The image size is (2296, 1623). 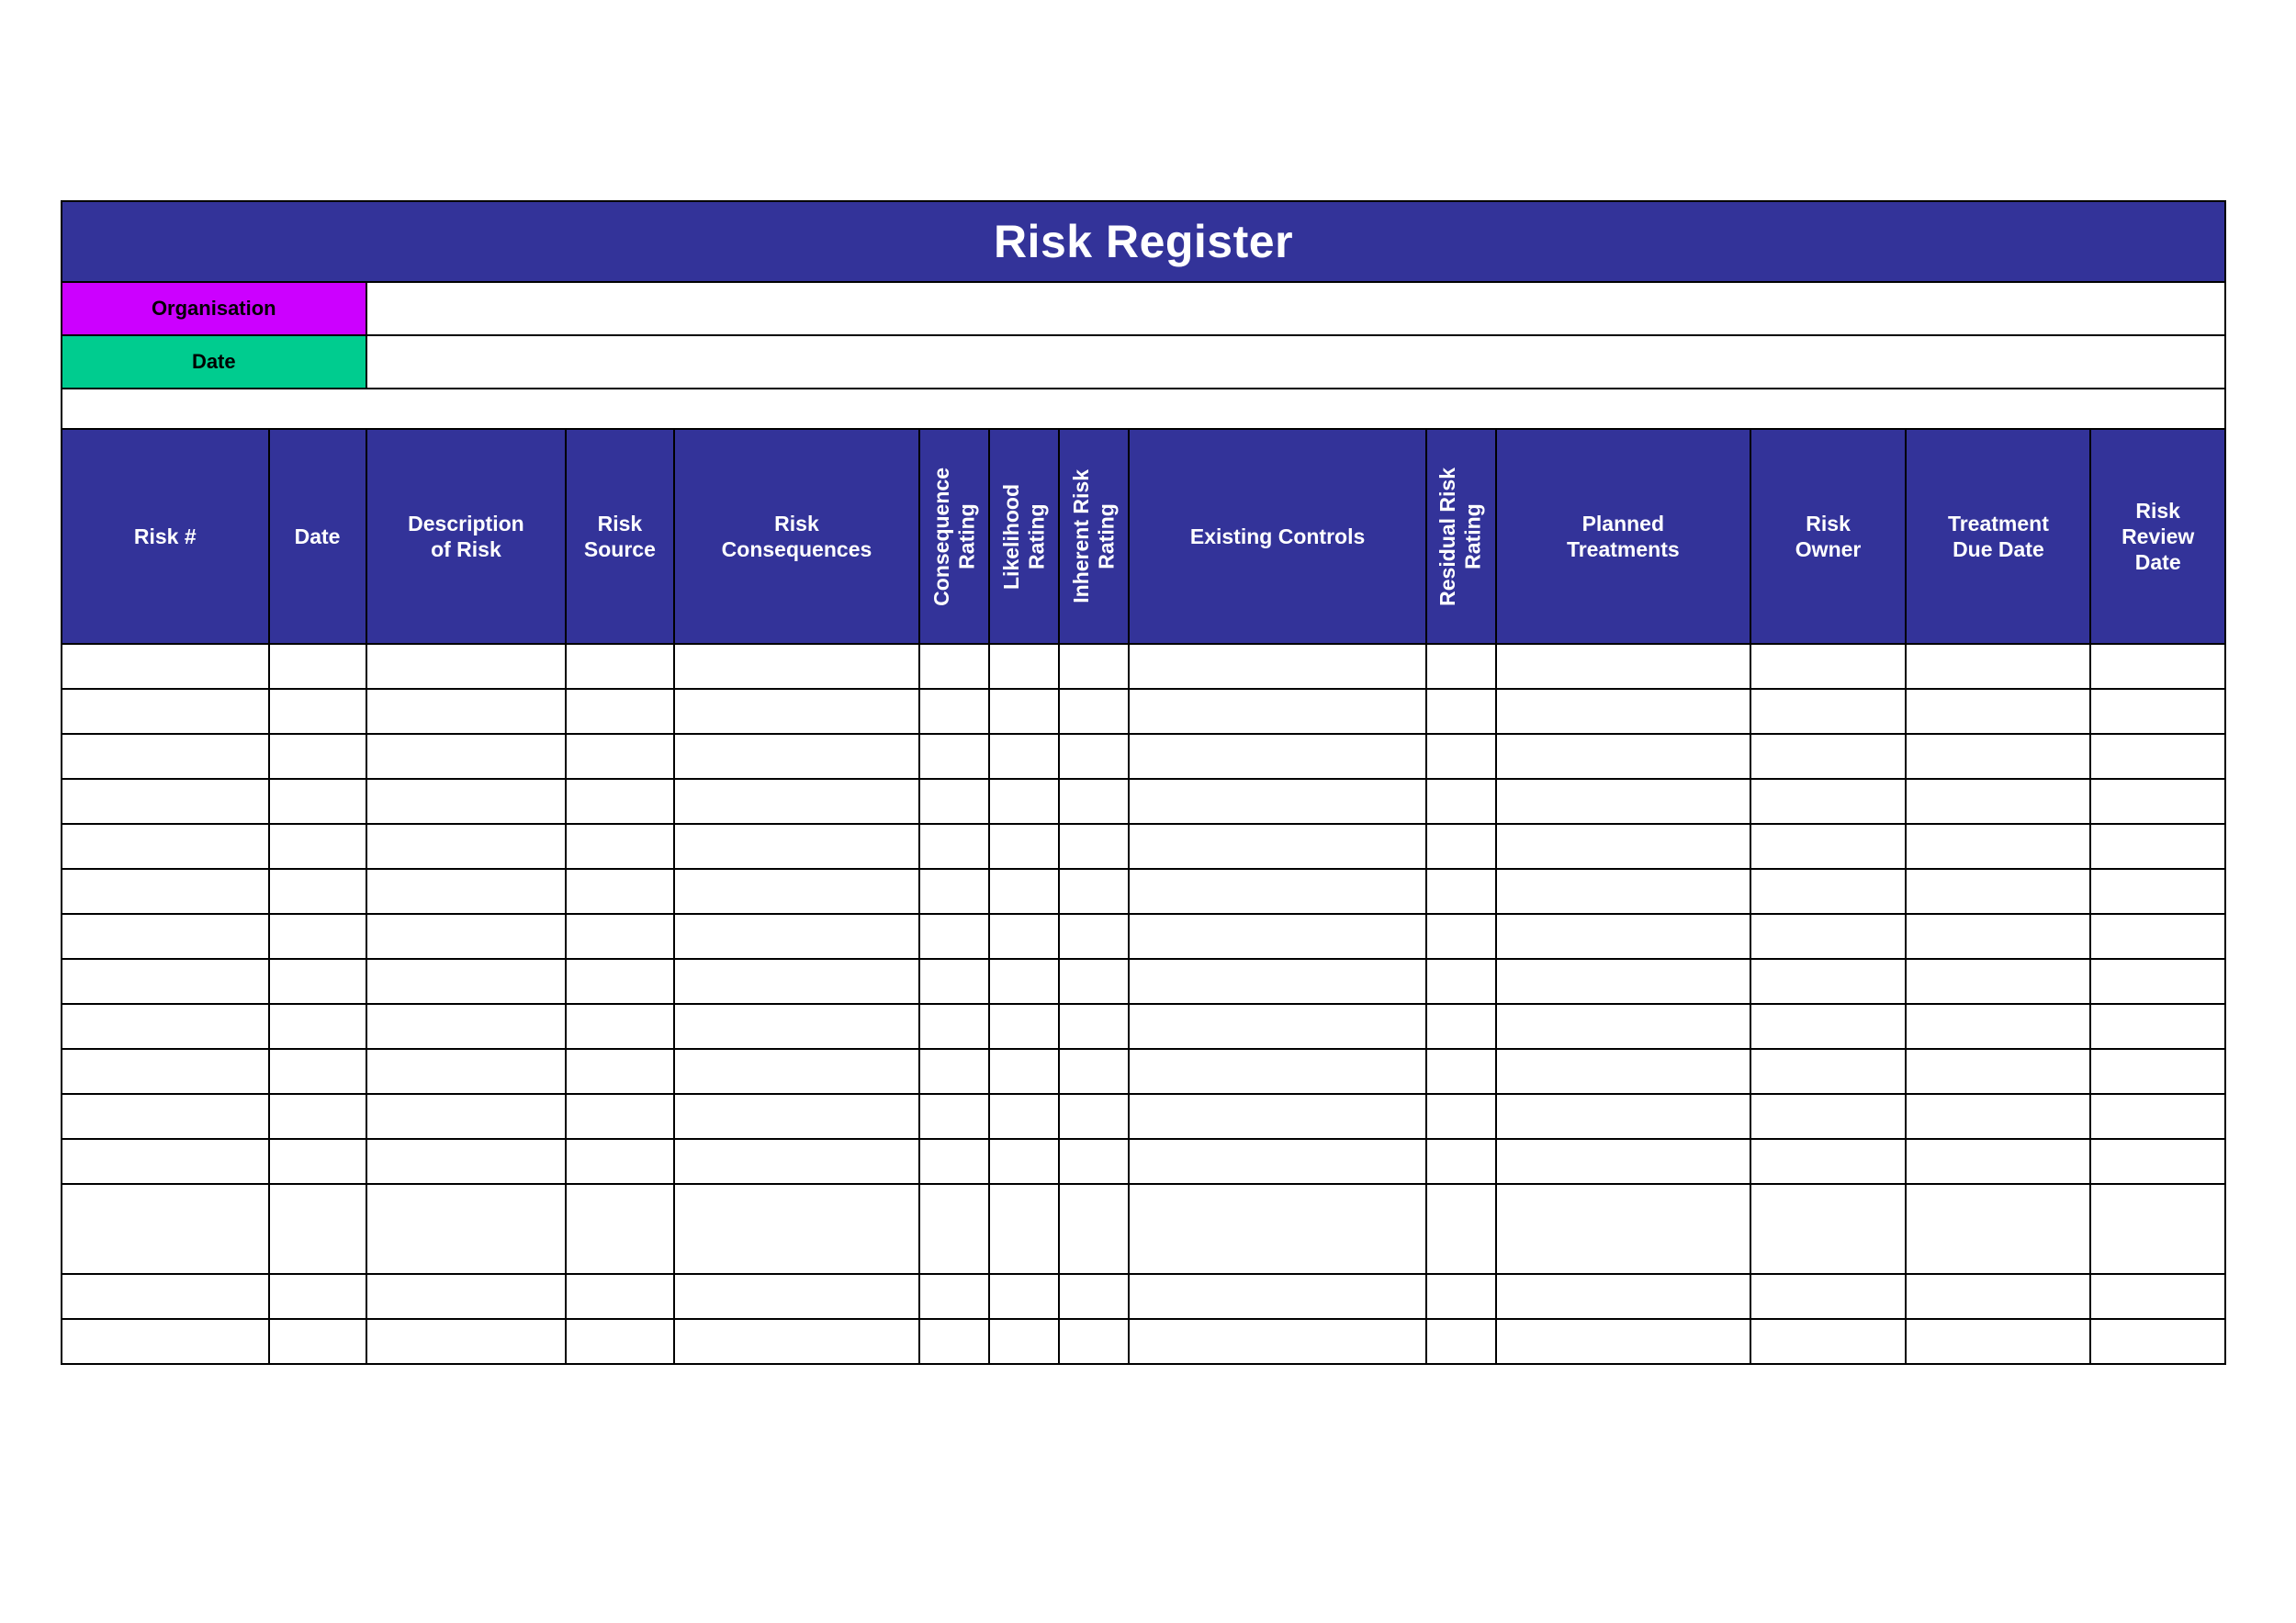 What do you see at coordinates (1828, 536) in the screenshot?
I see `column-header-risk-owner: Risk Owner` at bounding box center [1828, 536].